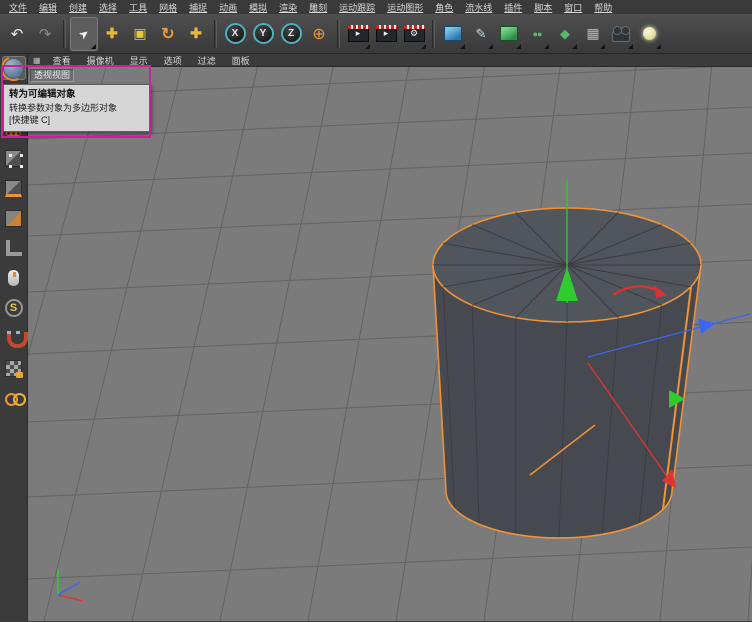 The width and height of the screenshot is (752, 622). What do you see at coordinates (573, 7) in the screenshot?
I see `menubar-item-17: 窗口` at bounding box center [573, 7].